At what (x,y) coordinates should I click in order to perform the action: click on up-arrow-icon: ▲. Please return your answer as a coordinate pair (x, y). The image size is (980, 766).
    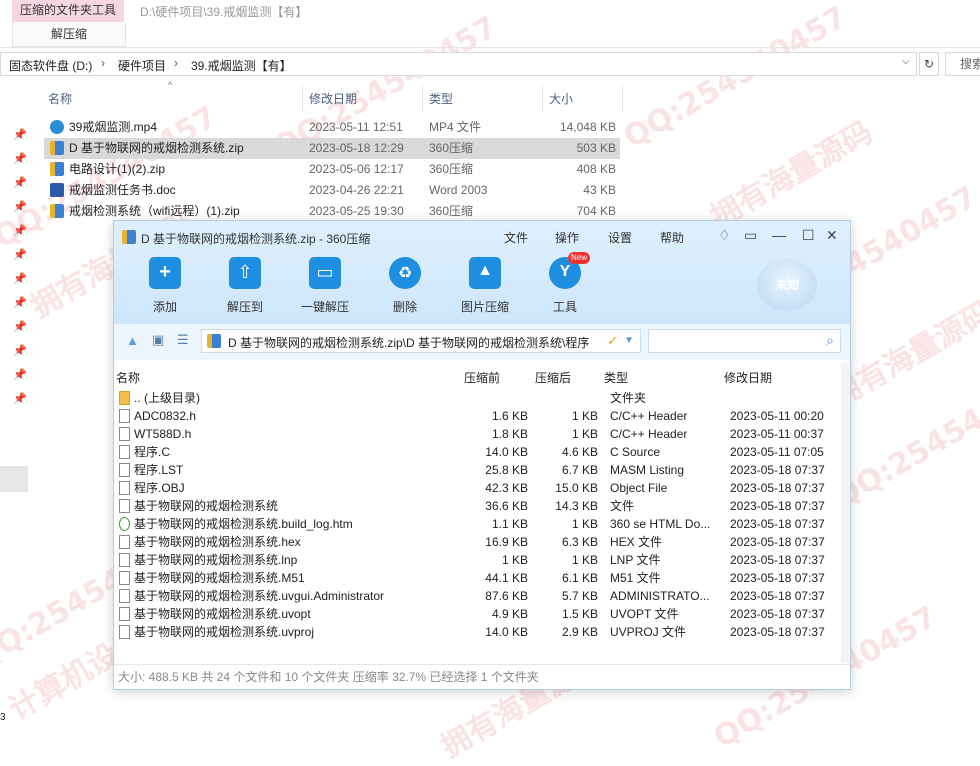
    Looking at the image, I should click on (132, 340).